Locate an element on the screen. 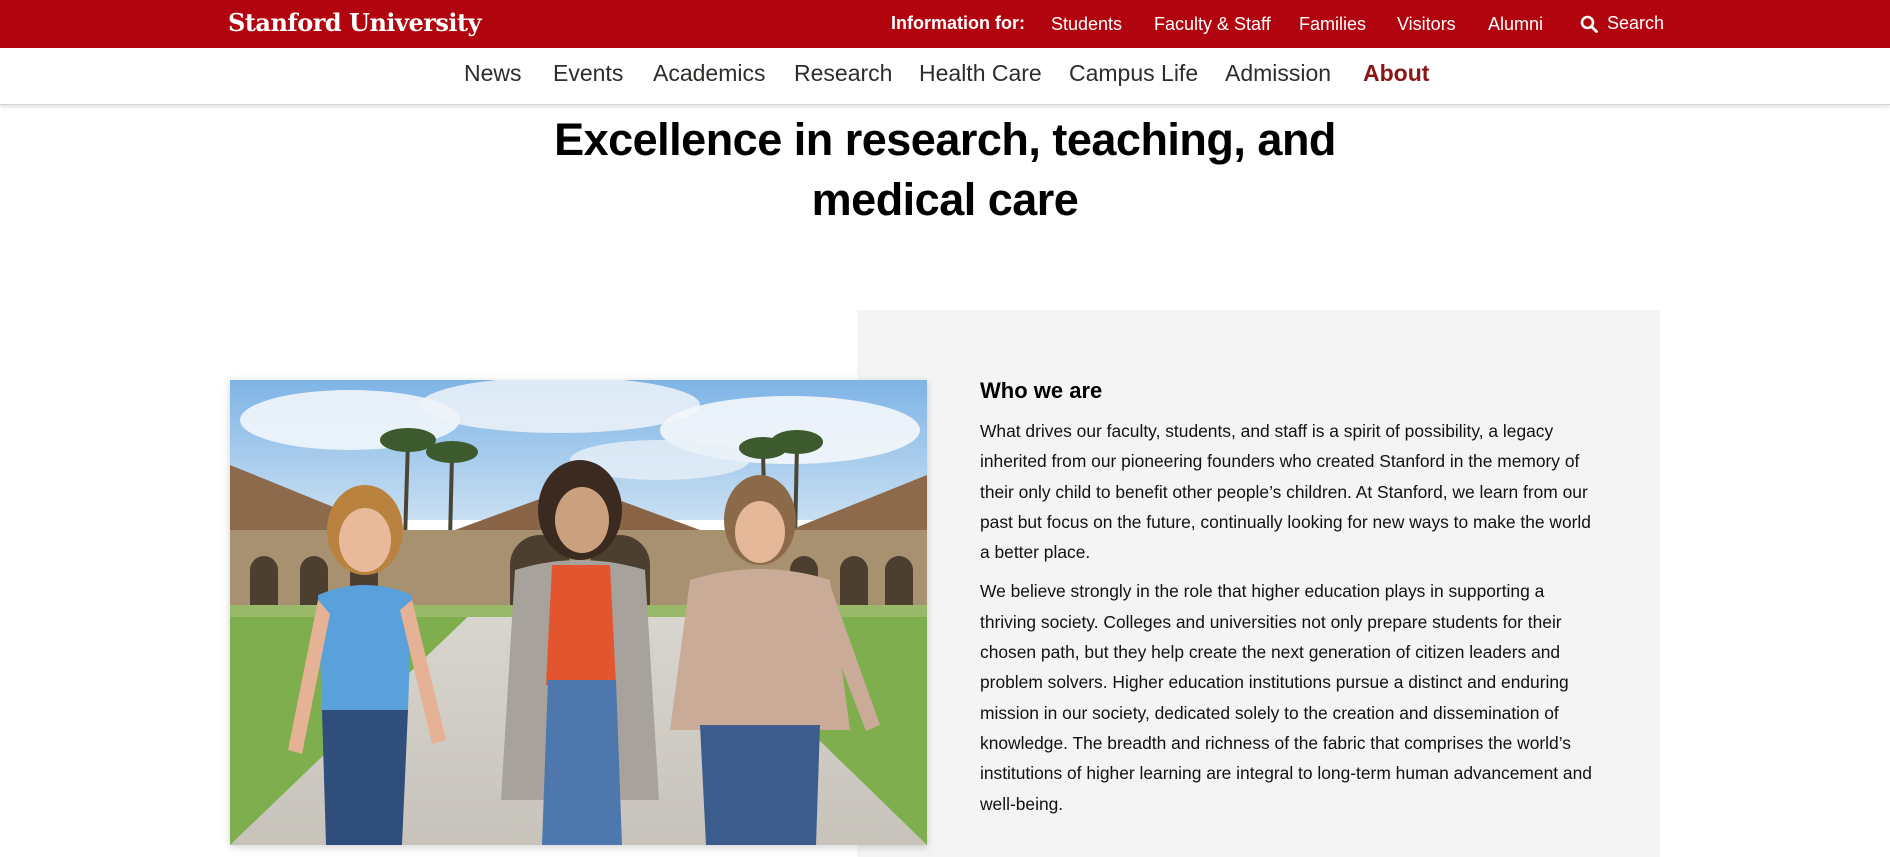 The image size is (1890, 857). nav-item-news: News is located at coordinates (493, 73).